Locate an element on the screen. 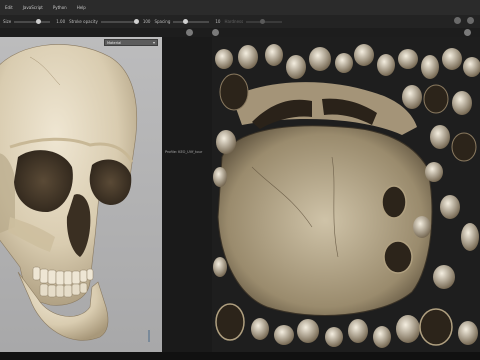 This screenshot has width=480, height=360. spacing-slider-knob is located at coordinates (186, 21).